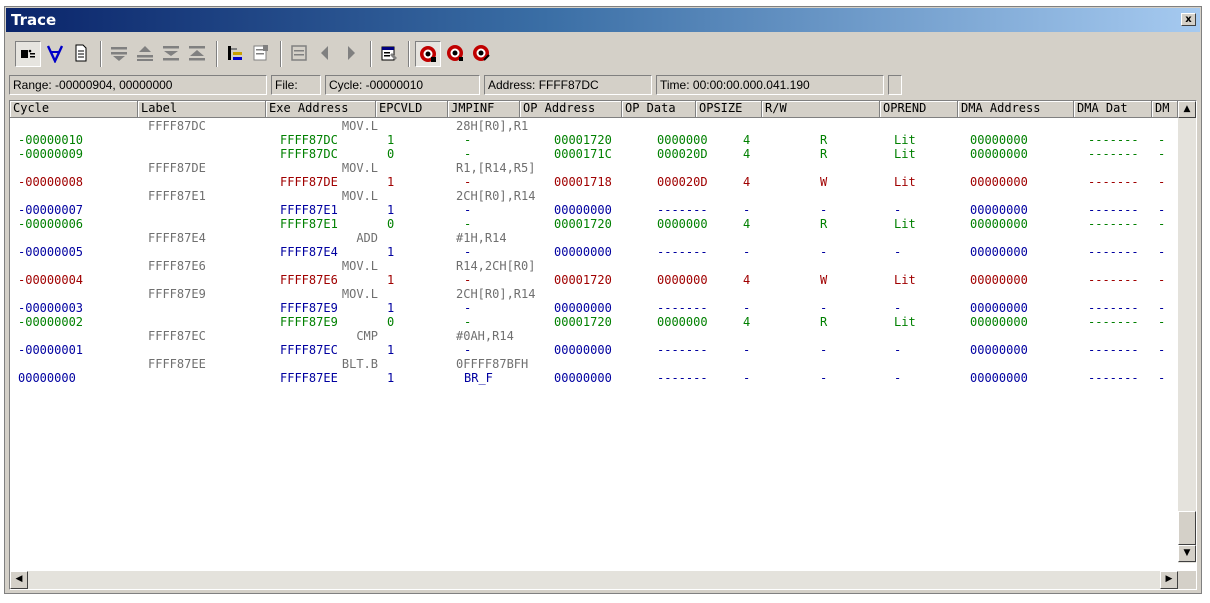  What do you see at coordinates (1188, 19) in the screenshot?
I see `close-button: x` at bounding box center [1188, 19].